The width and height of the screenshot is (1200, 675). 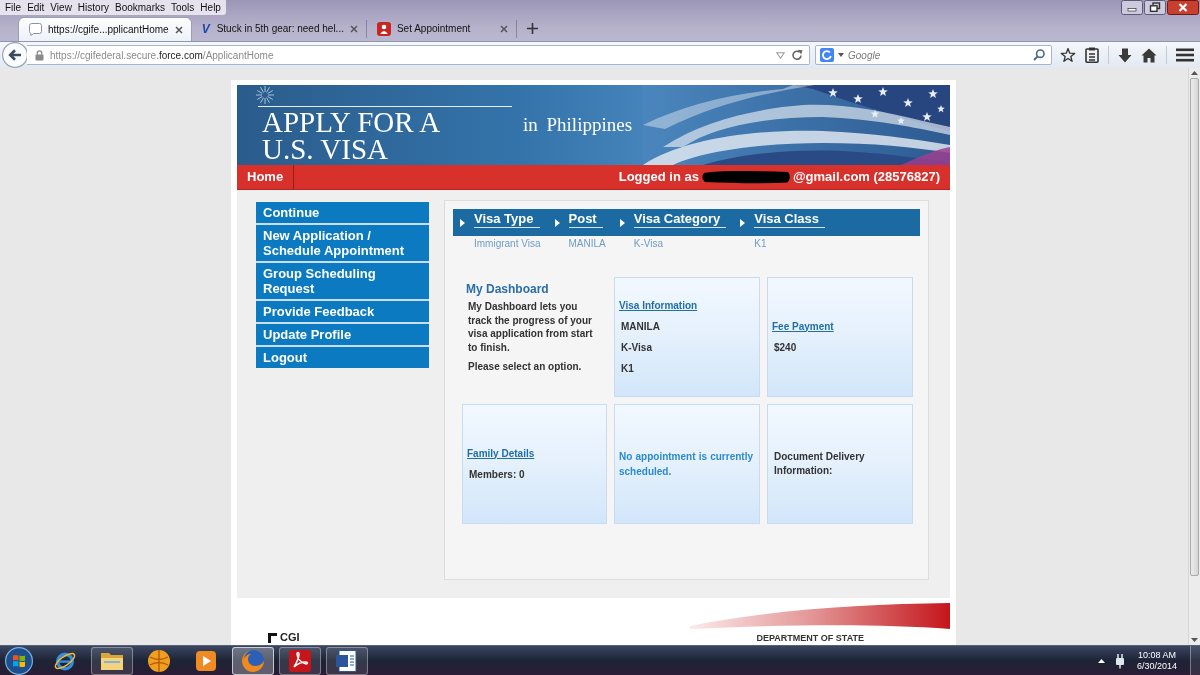 What do you see at coordinates (760, 244) in the screenshot?
I see `step-value: K1` at bounding box center [760, 244].